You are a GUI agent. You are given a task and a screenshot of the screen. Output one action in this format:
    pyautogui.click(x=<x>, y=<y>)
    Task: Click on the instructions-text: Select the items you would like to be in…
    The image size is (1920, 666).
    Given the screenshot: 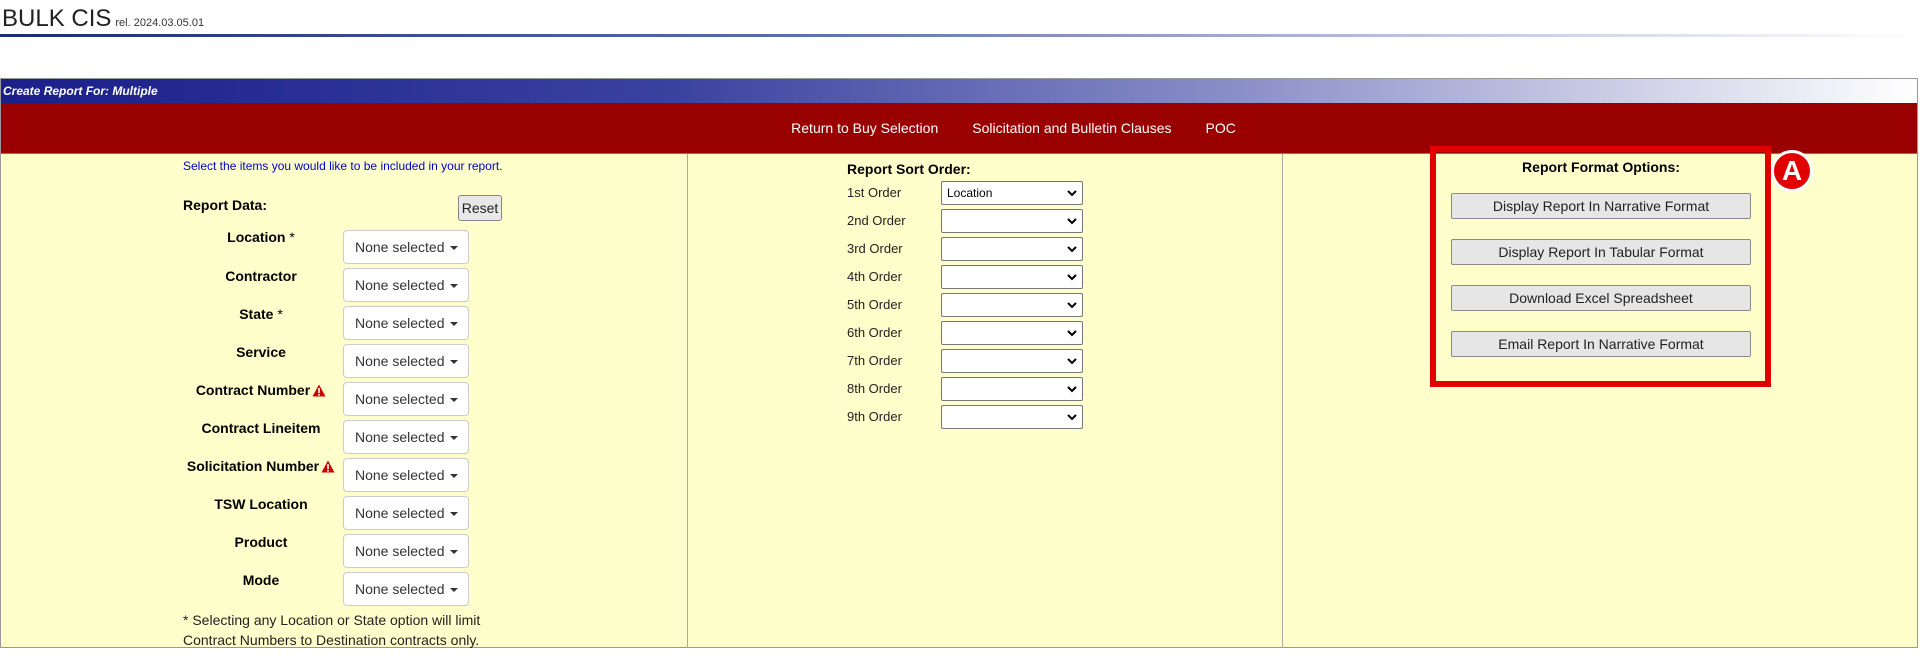 What is the action you would take?
    pyautogui.click(x=343, y=166)
    